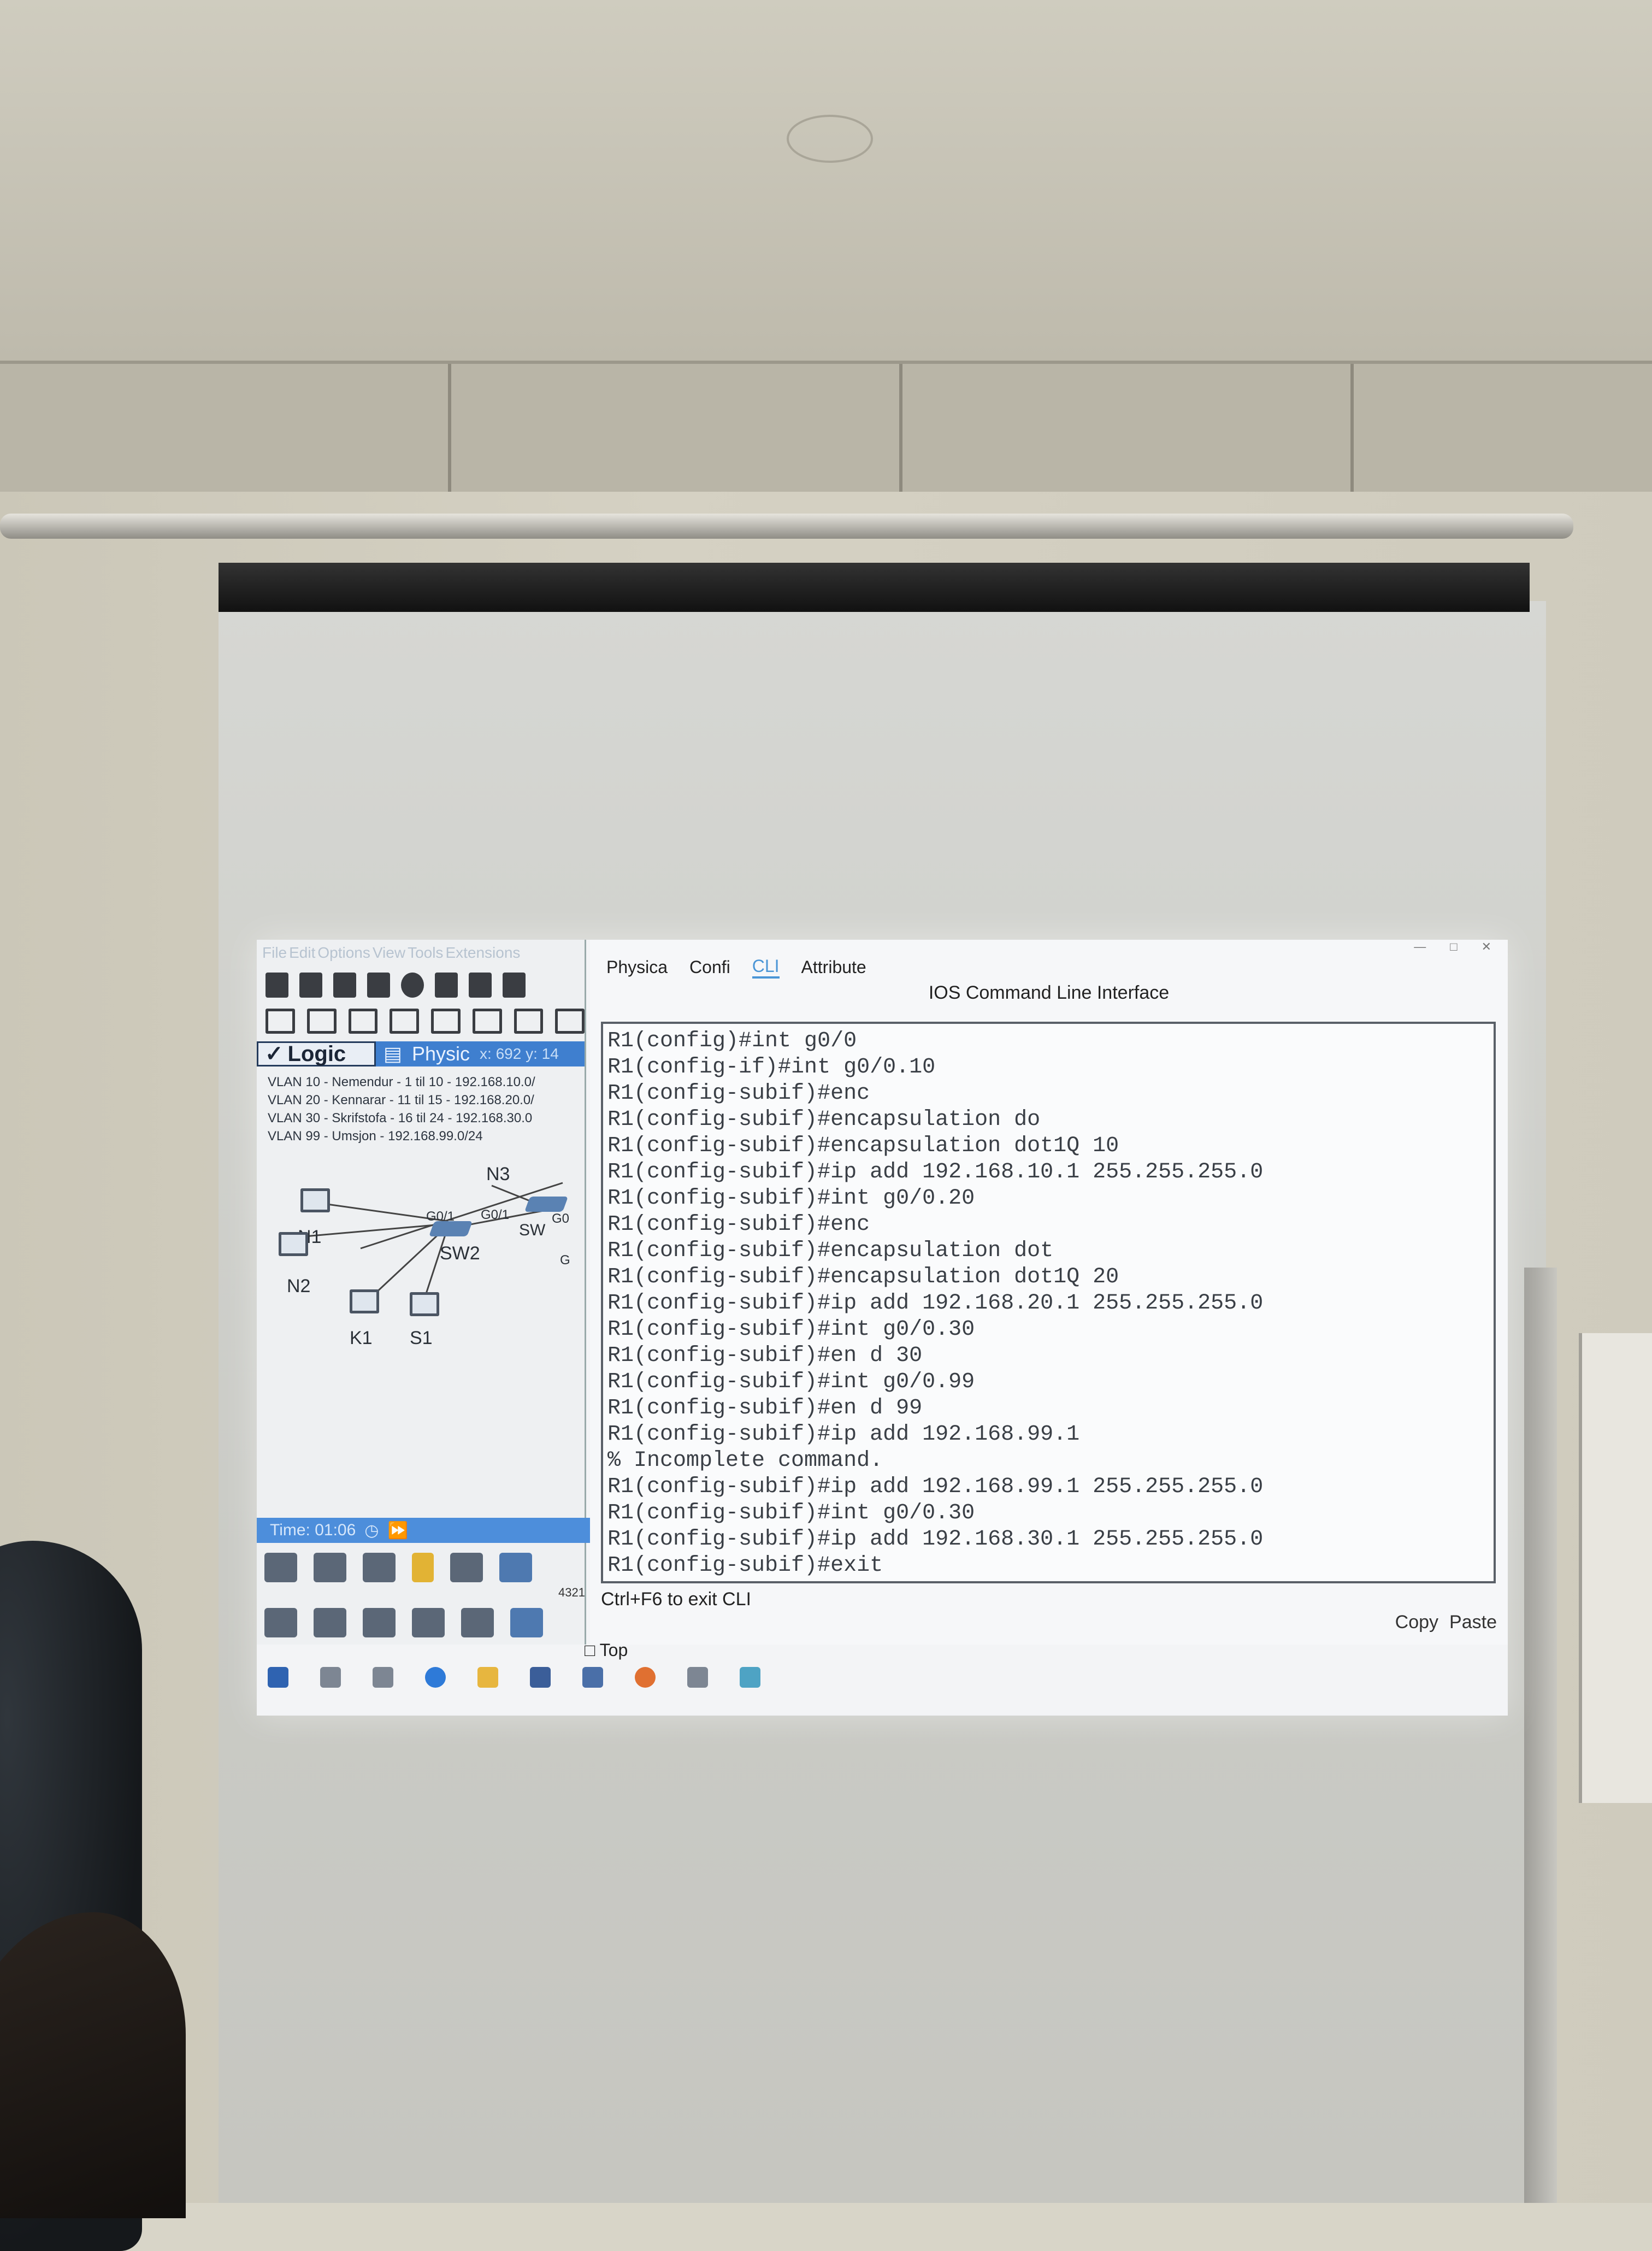  What do you see at coordinates (482, 953) in the screenshot?
I see `menu-extensions: Extensions` at bounding box center [482, 953].